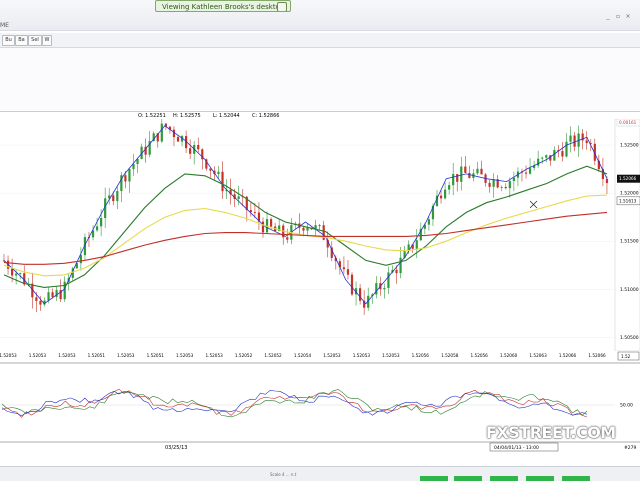  What do you see at coordinates (282, 6) in the screenshot?
I see `banner-window-icon` at bounding box center [282, 6].